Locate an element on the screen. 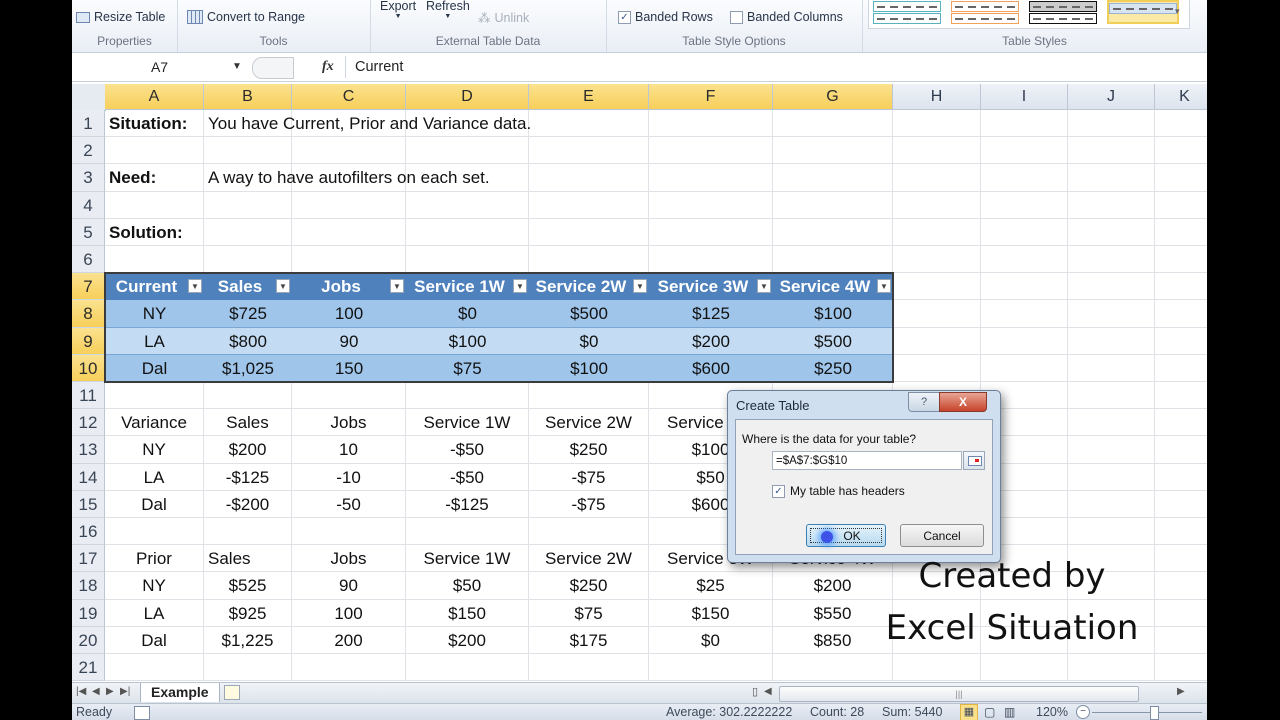  prior-data-cell: 90 is located at coordinates (349, 586).